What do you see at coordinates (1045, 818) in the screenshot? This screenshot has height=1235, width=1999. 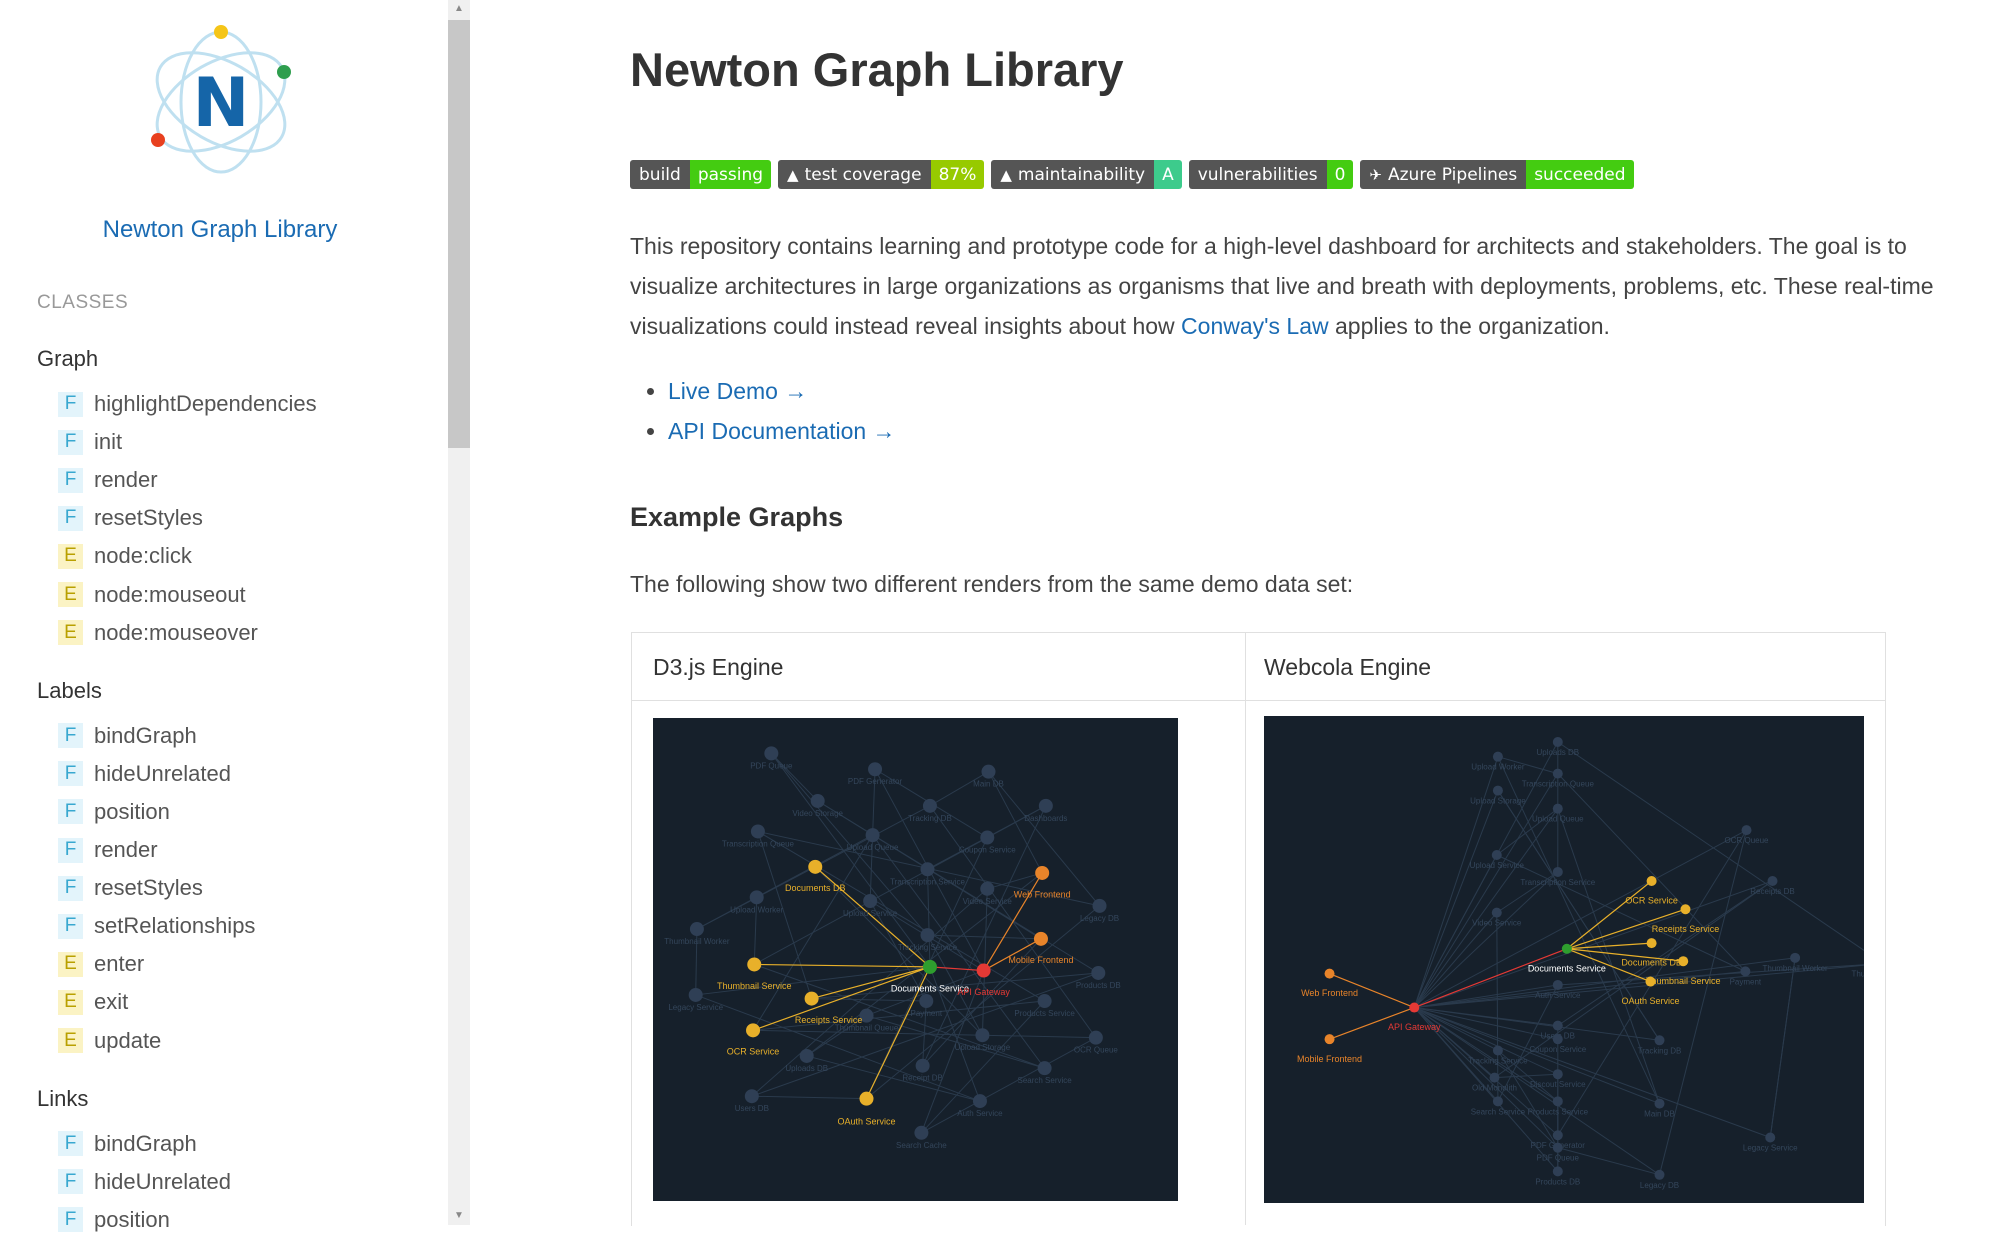 I see `dim-node-label: Dashboards` at bounding box center [1045, 818].